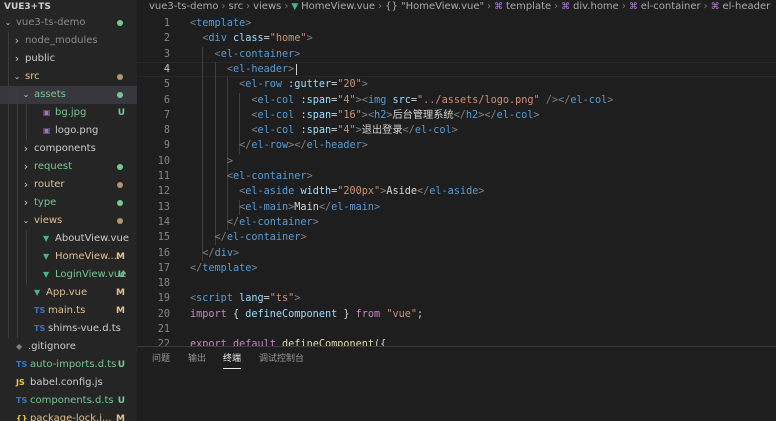 This screenshot has width=776, height=421. What do you see at coordinates (68, 59) in the screenshot?
I see `tree-item: › public` at bounding box center [68, 59].